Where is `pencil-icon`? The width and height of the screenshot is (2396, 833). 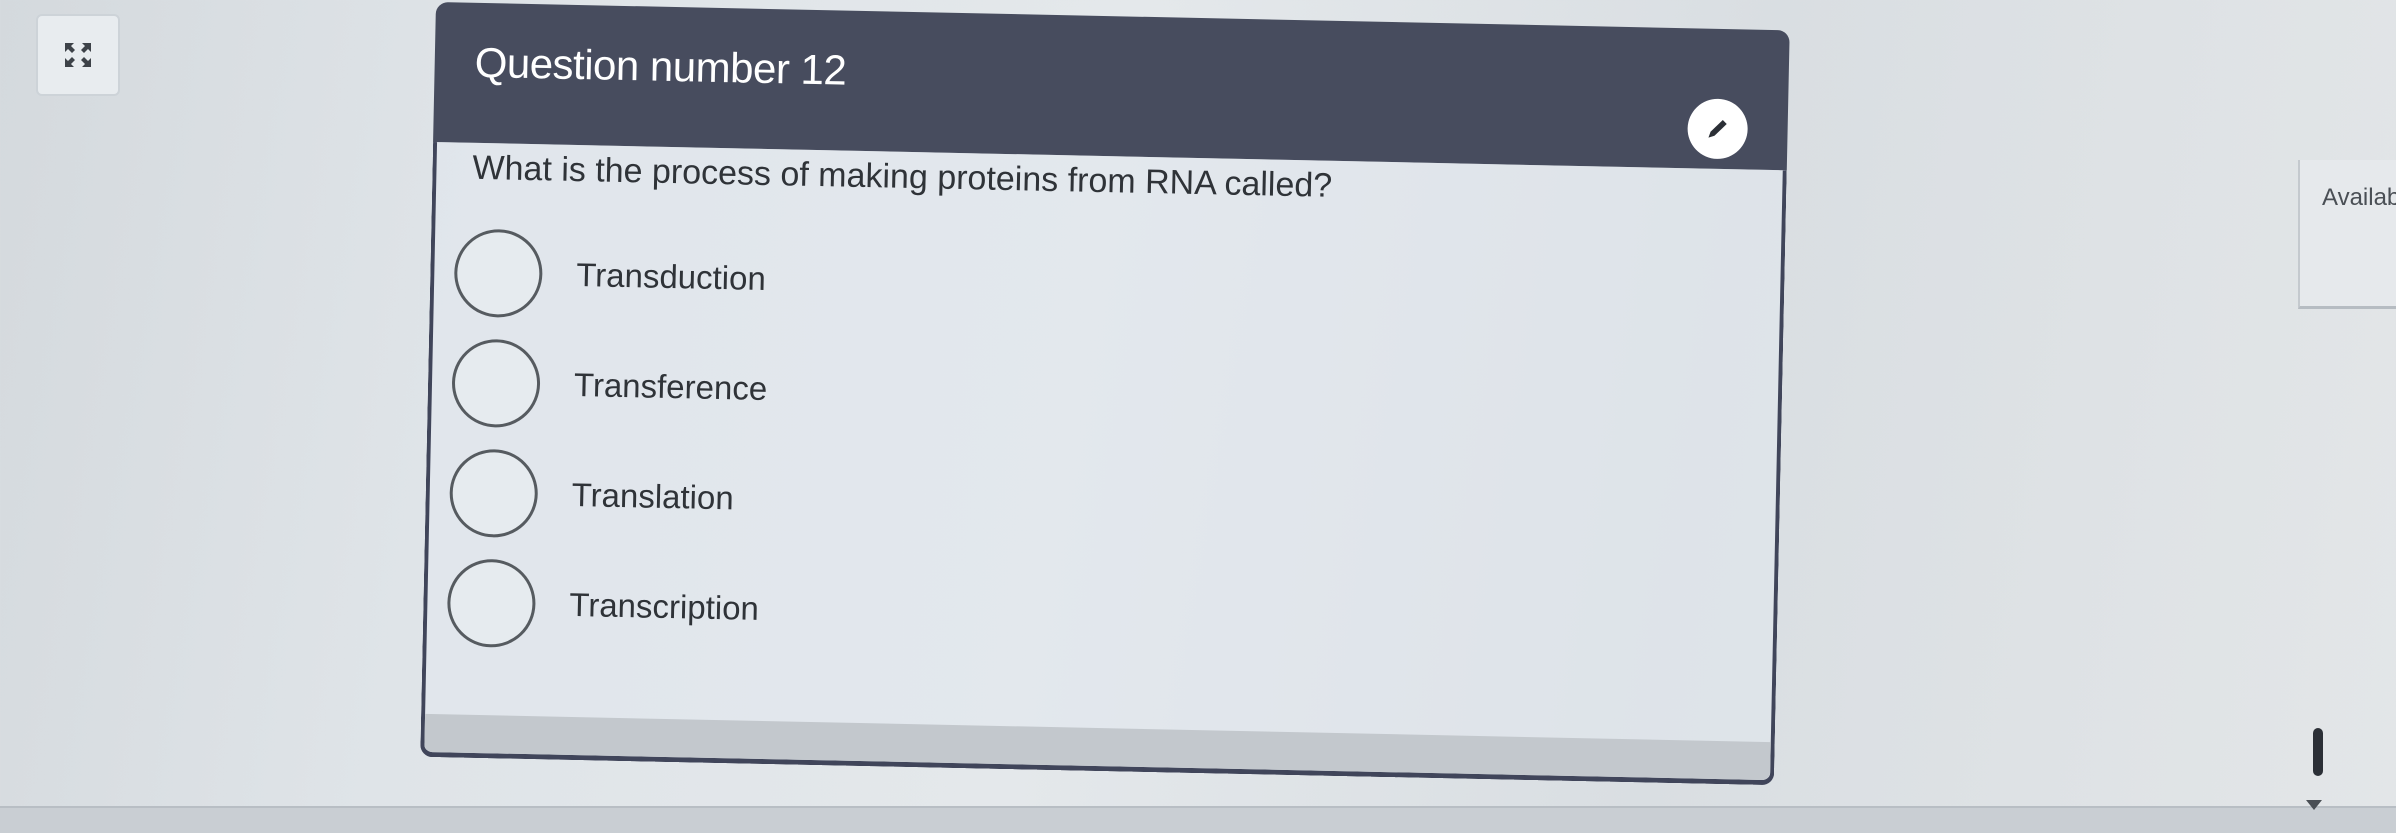 pencil-icon is located at coordinates (1717, 128).